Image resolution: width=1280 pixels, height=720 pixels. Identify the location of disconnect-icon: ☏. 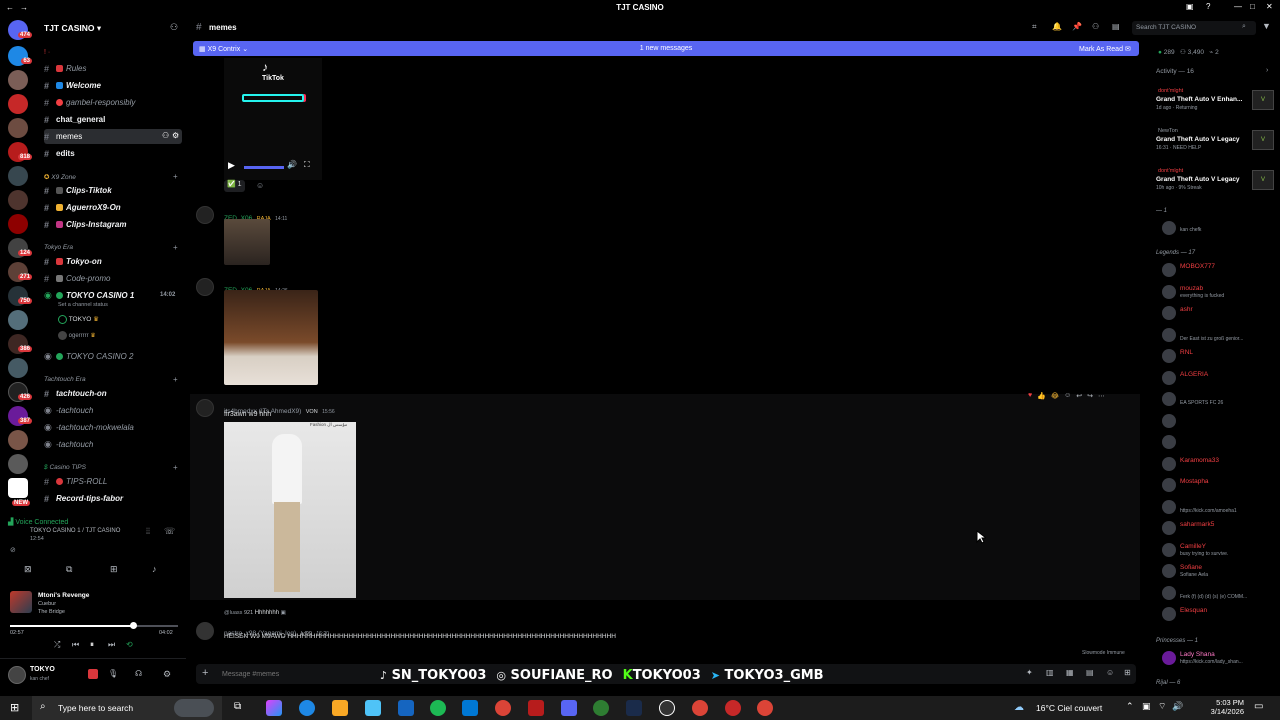
(169, 531).